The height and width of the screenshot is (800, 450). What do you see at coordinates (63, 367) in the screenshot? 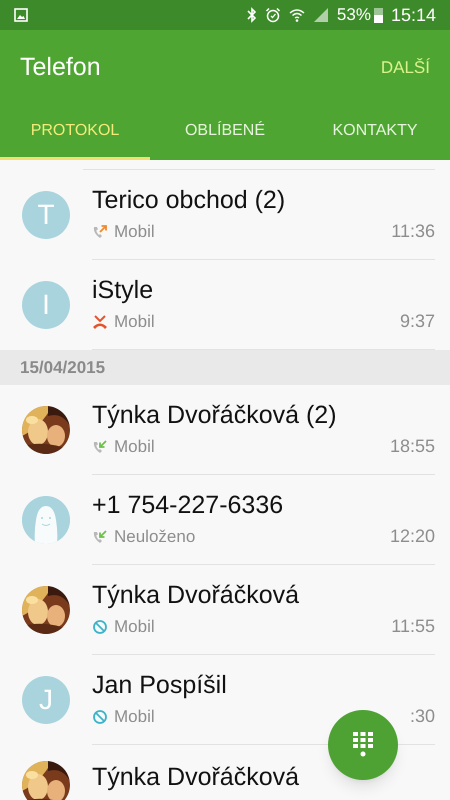
I see `date-header: 15/04/2015` at bounding box center [63, 367].